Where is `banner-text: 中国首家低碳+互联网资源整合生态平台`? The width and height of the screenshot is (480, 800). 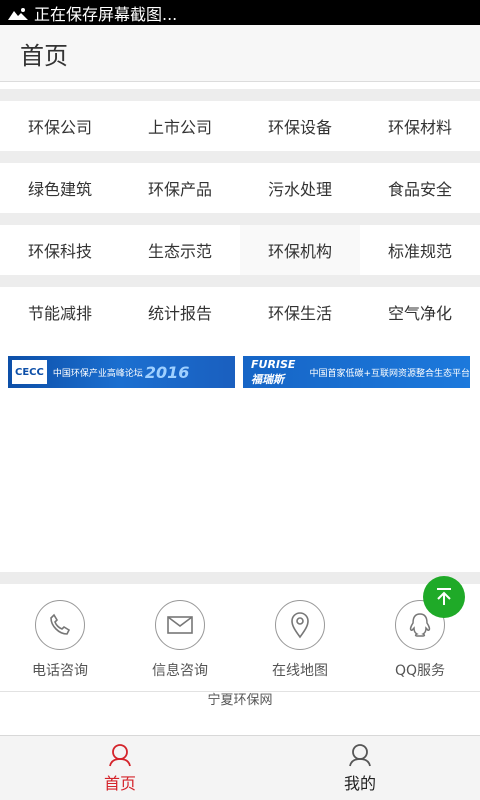 banner-text: 中国首家低碳+互联网资源整合生态平台 is located at coordinates (389, 373).